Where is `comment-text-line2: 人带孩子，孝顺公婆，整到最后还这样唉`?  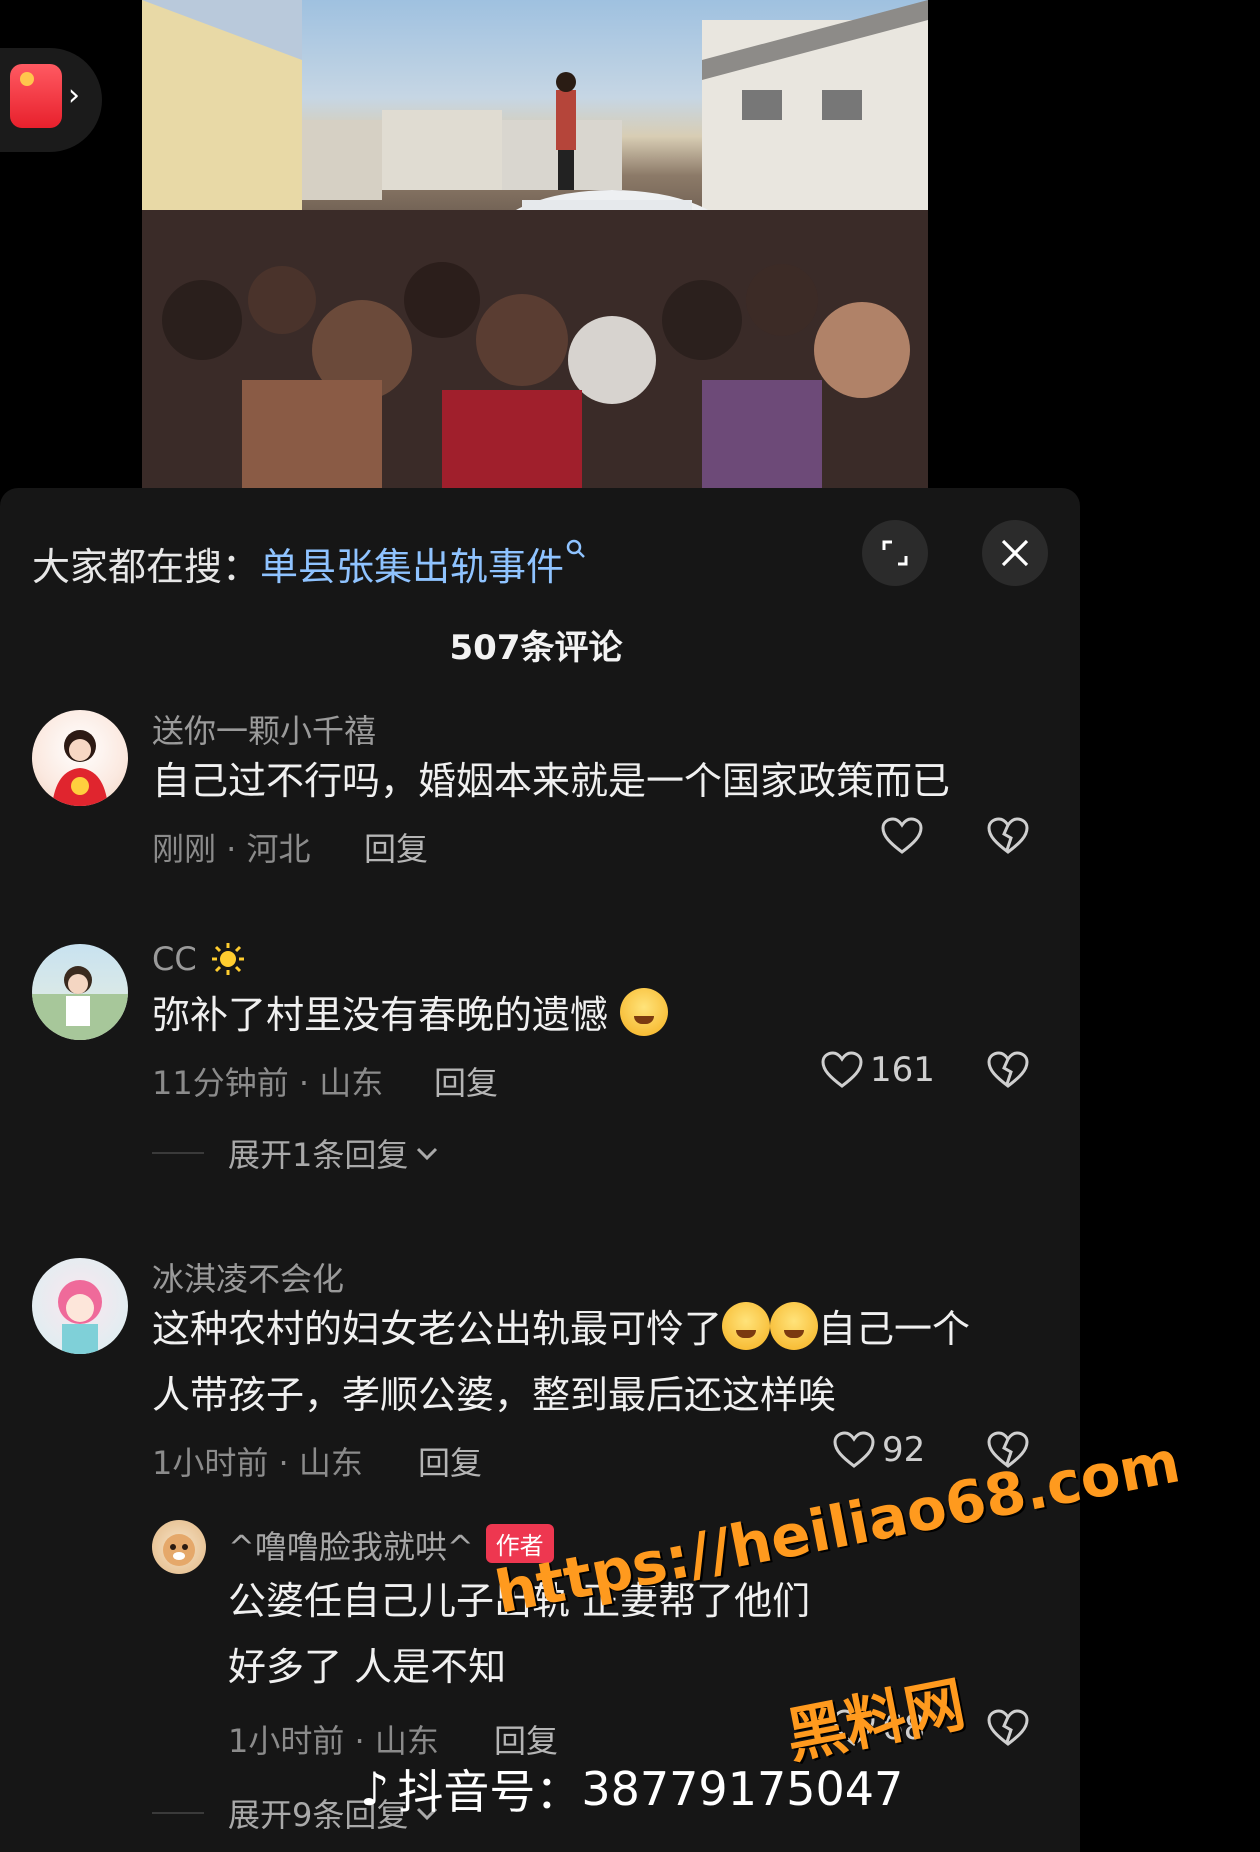
comment-text-line2: 人带孩子，孝顺公婆，整到最后还这样唉 is located at coordinates (494, 1395).